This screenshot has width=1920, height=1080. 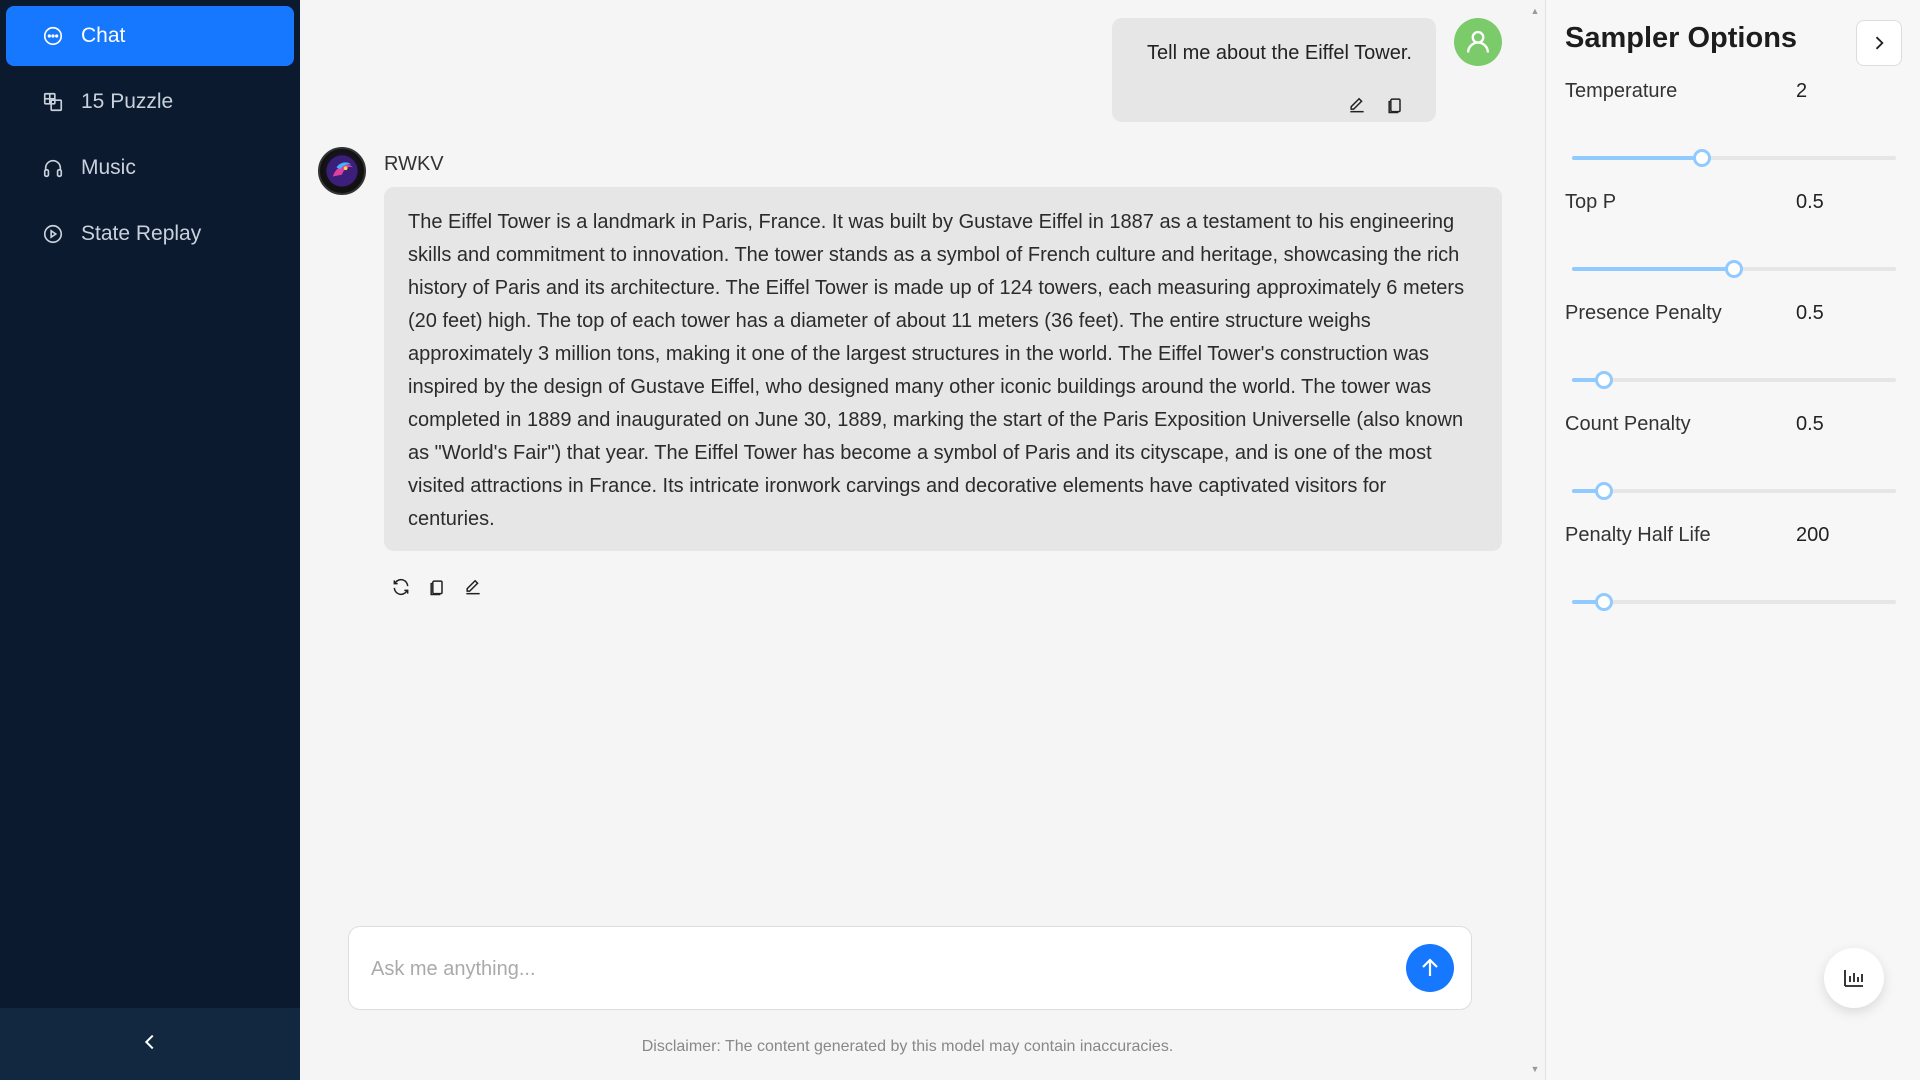 What do you see at coordinates (1638, 535) in the screenshot?
I see `option-label: Penalty Half Life` at bounding box center [1638, 535].